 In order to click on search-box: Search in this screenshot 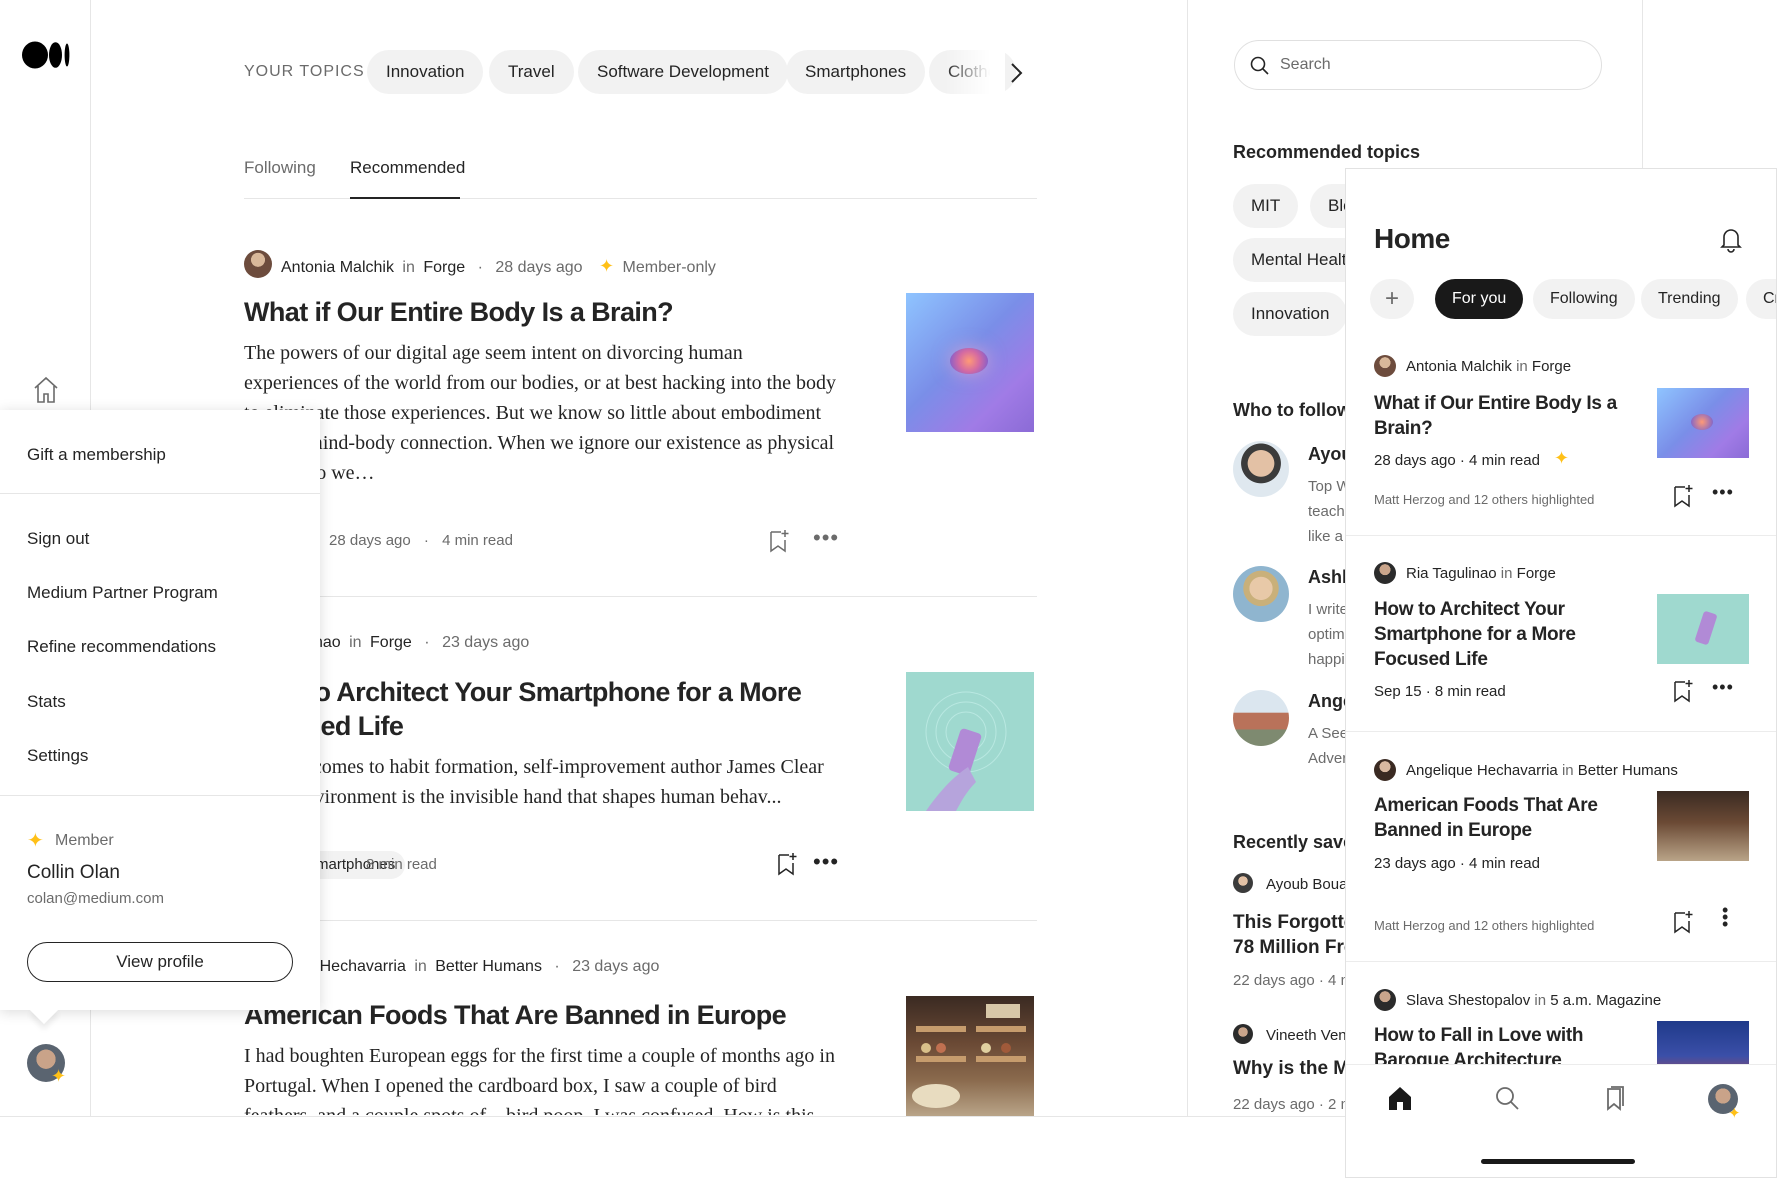, I will do `click(1418, 65)`.